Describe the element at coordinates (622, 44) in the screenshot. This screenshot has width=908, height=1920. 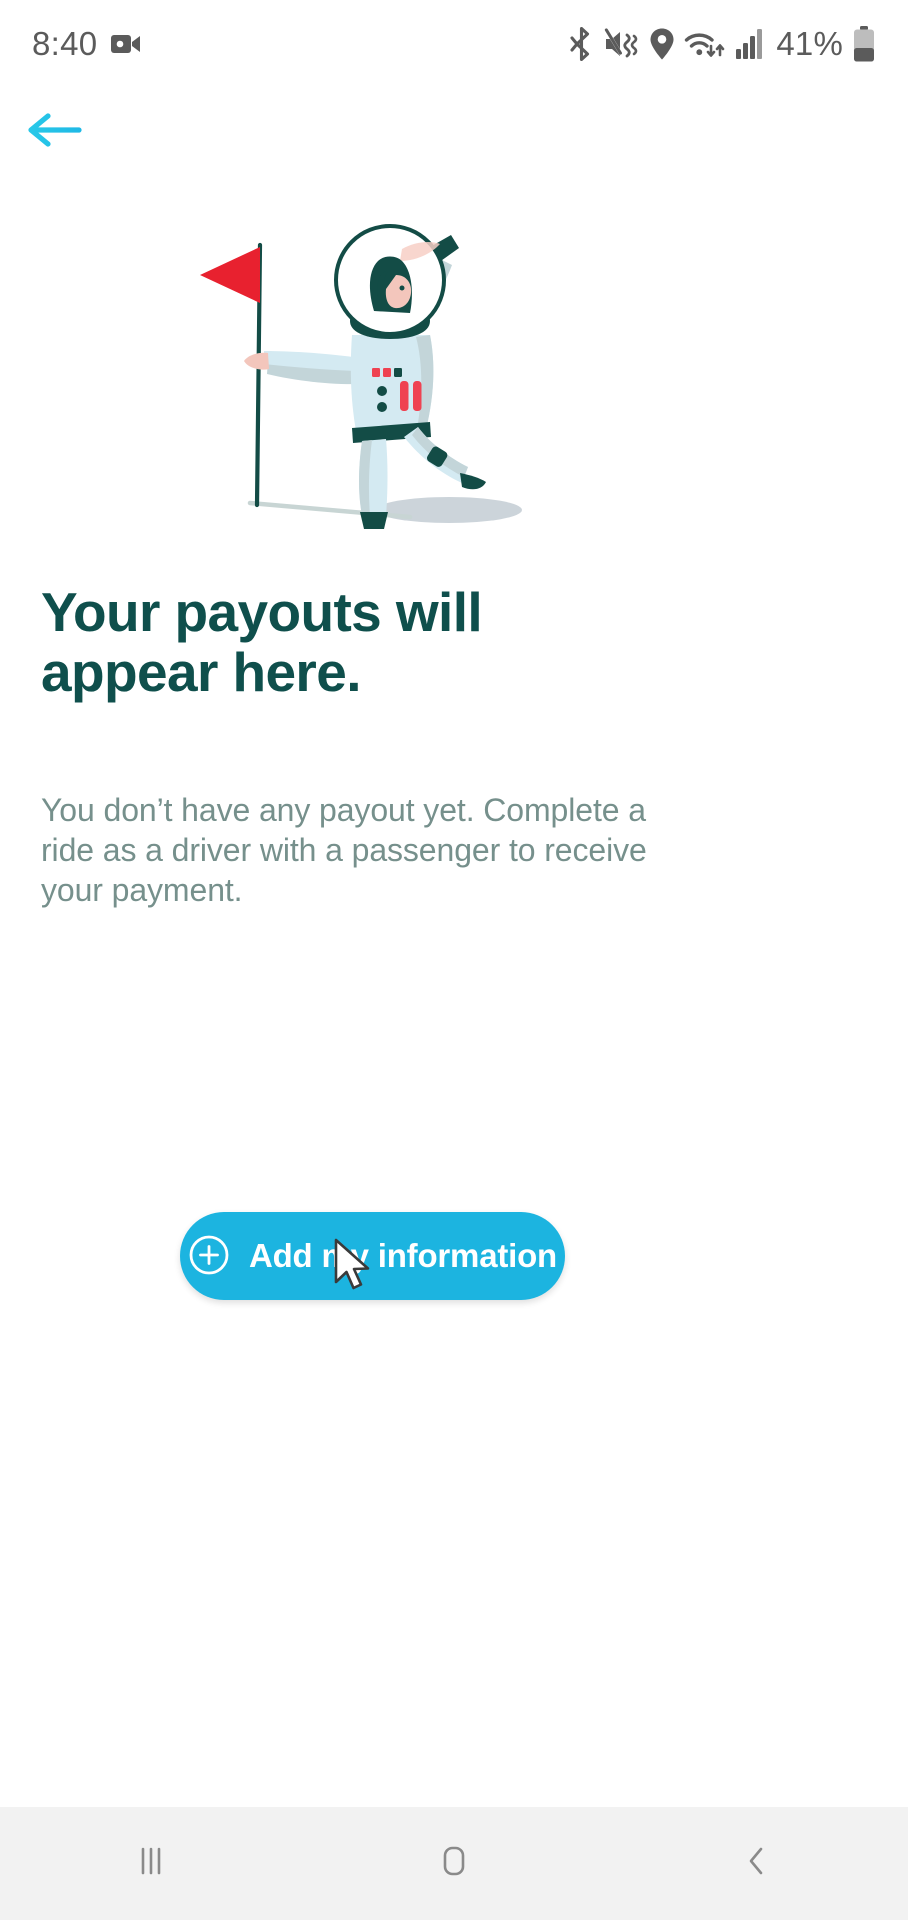
I see `sound-mute-vibrate-icon` at that location.